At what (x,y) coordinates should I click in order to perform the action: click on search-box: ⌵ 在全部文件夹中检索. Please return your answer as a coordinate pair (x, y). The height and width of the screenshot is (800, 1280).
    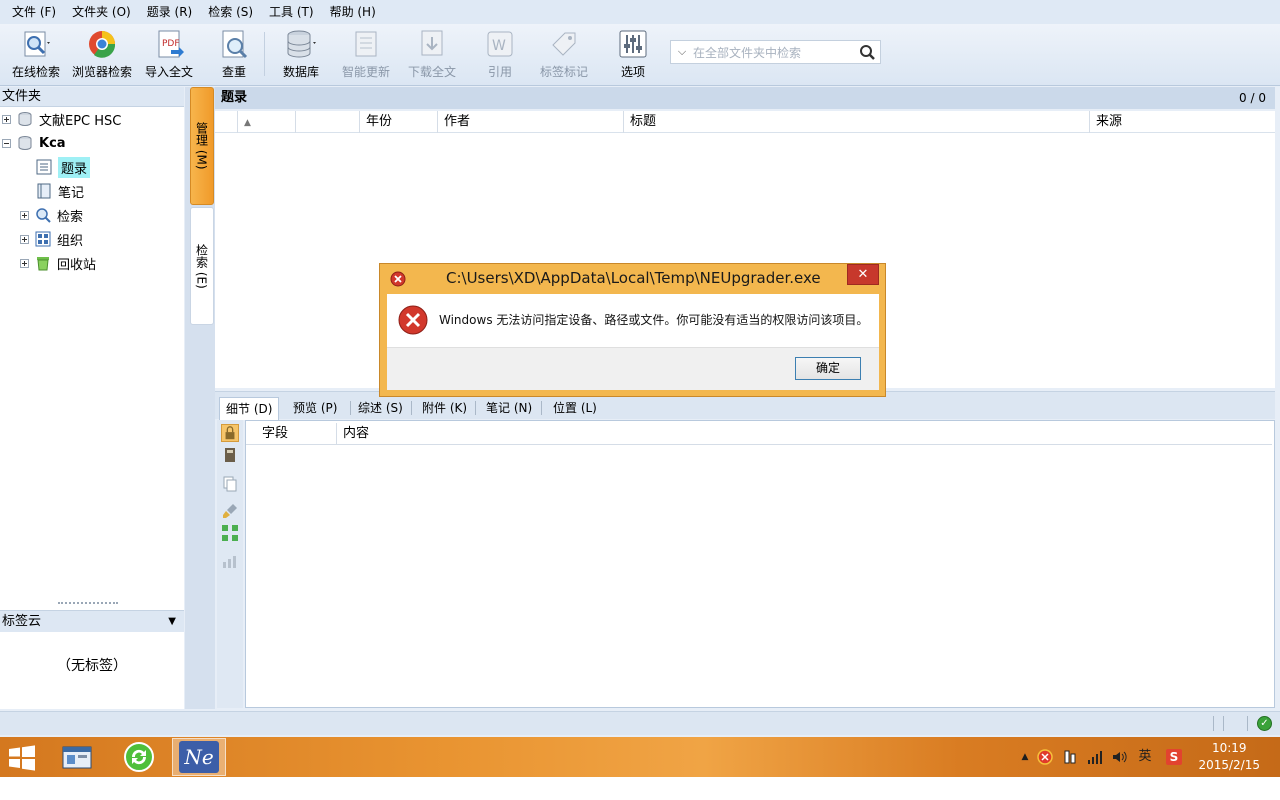
    Looking at the image, I should click on (775, 52).